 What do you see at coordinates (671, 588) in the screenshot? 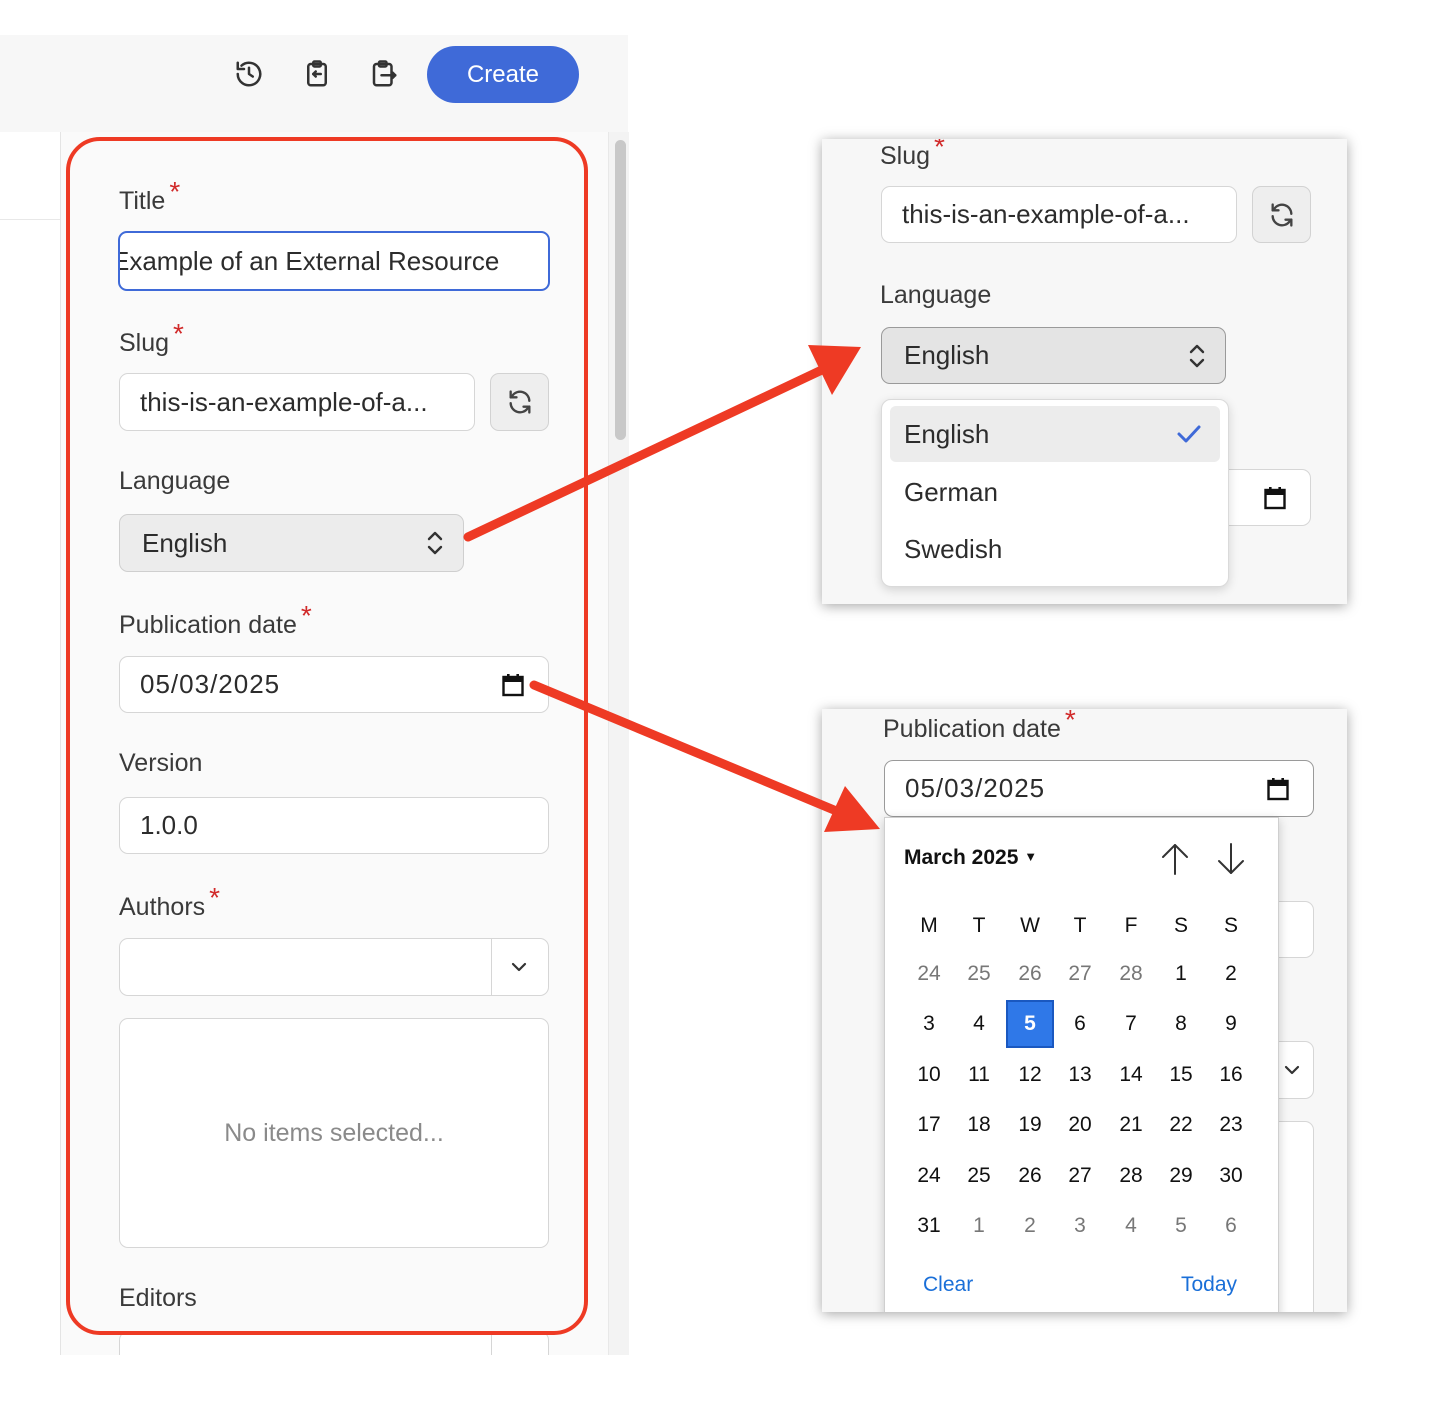
I see `annotation-arrows` at bounding box center [671, 588].